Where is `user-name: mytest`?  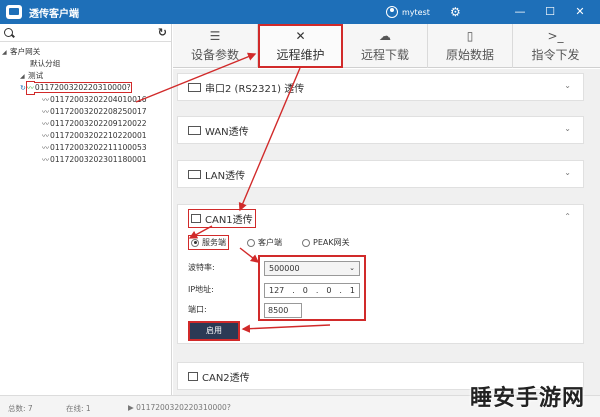 user-name: mytest is located at coordinates (416, 12).